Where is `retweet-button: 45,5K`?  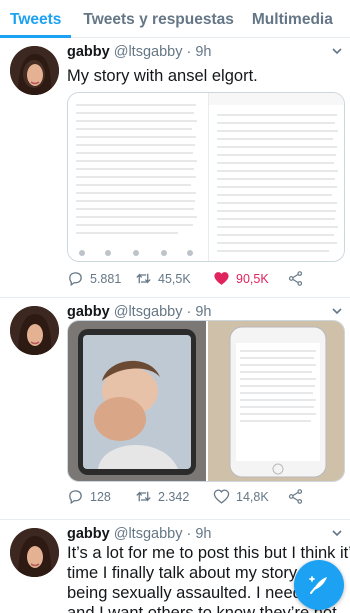 retweet-button: 45,5K is located at coordinates (163, 278).